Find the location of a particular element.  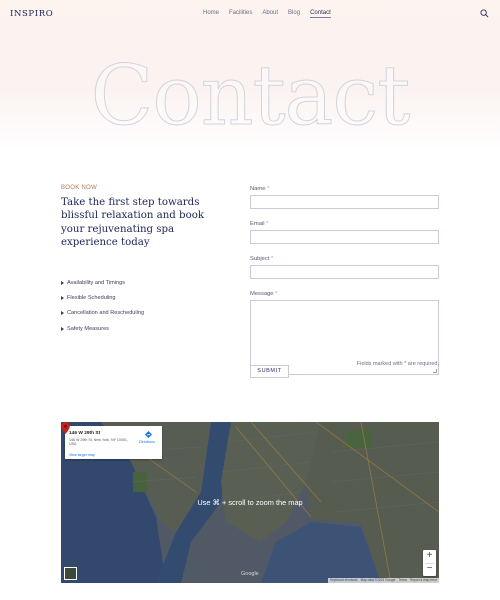

layer-toggle-button is located at coordinates (70, 573).